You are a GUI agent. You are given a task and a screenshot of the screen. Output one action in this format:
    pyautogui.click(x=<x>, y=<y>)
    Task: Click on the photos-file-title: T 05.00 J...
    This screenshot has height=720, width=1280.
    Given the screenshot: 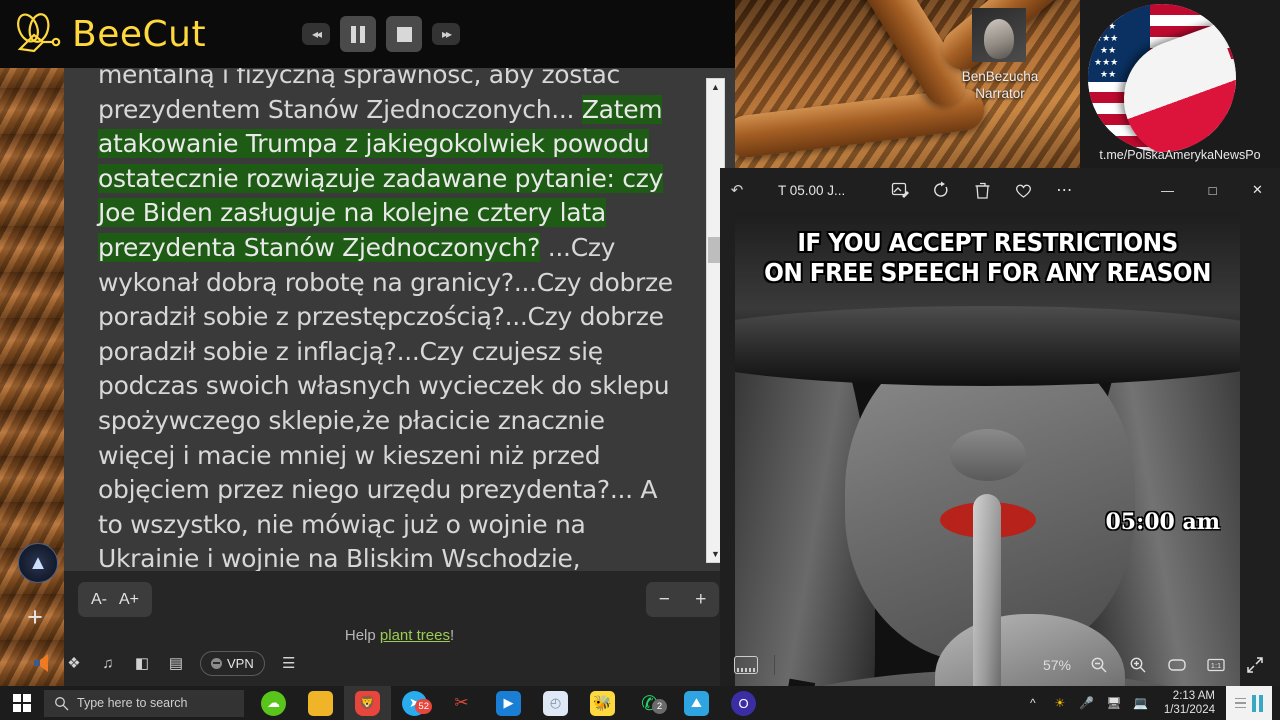 What is the action you would take?
    pyautogui.click(x=812, y=190)
    